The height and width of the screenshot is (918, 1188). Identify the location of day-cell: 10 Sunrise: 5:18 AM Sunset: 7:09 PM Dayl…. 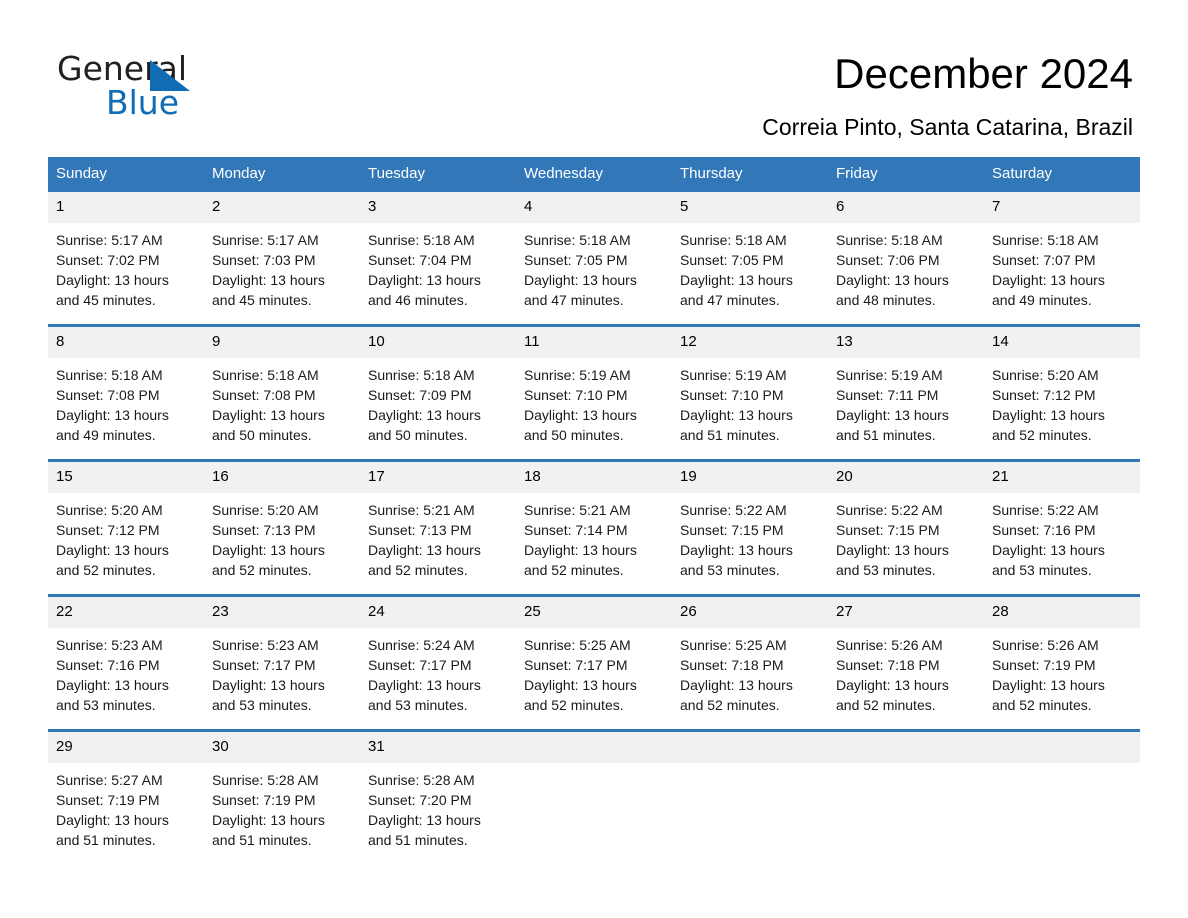
(438, 386).